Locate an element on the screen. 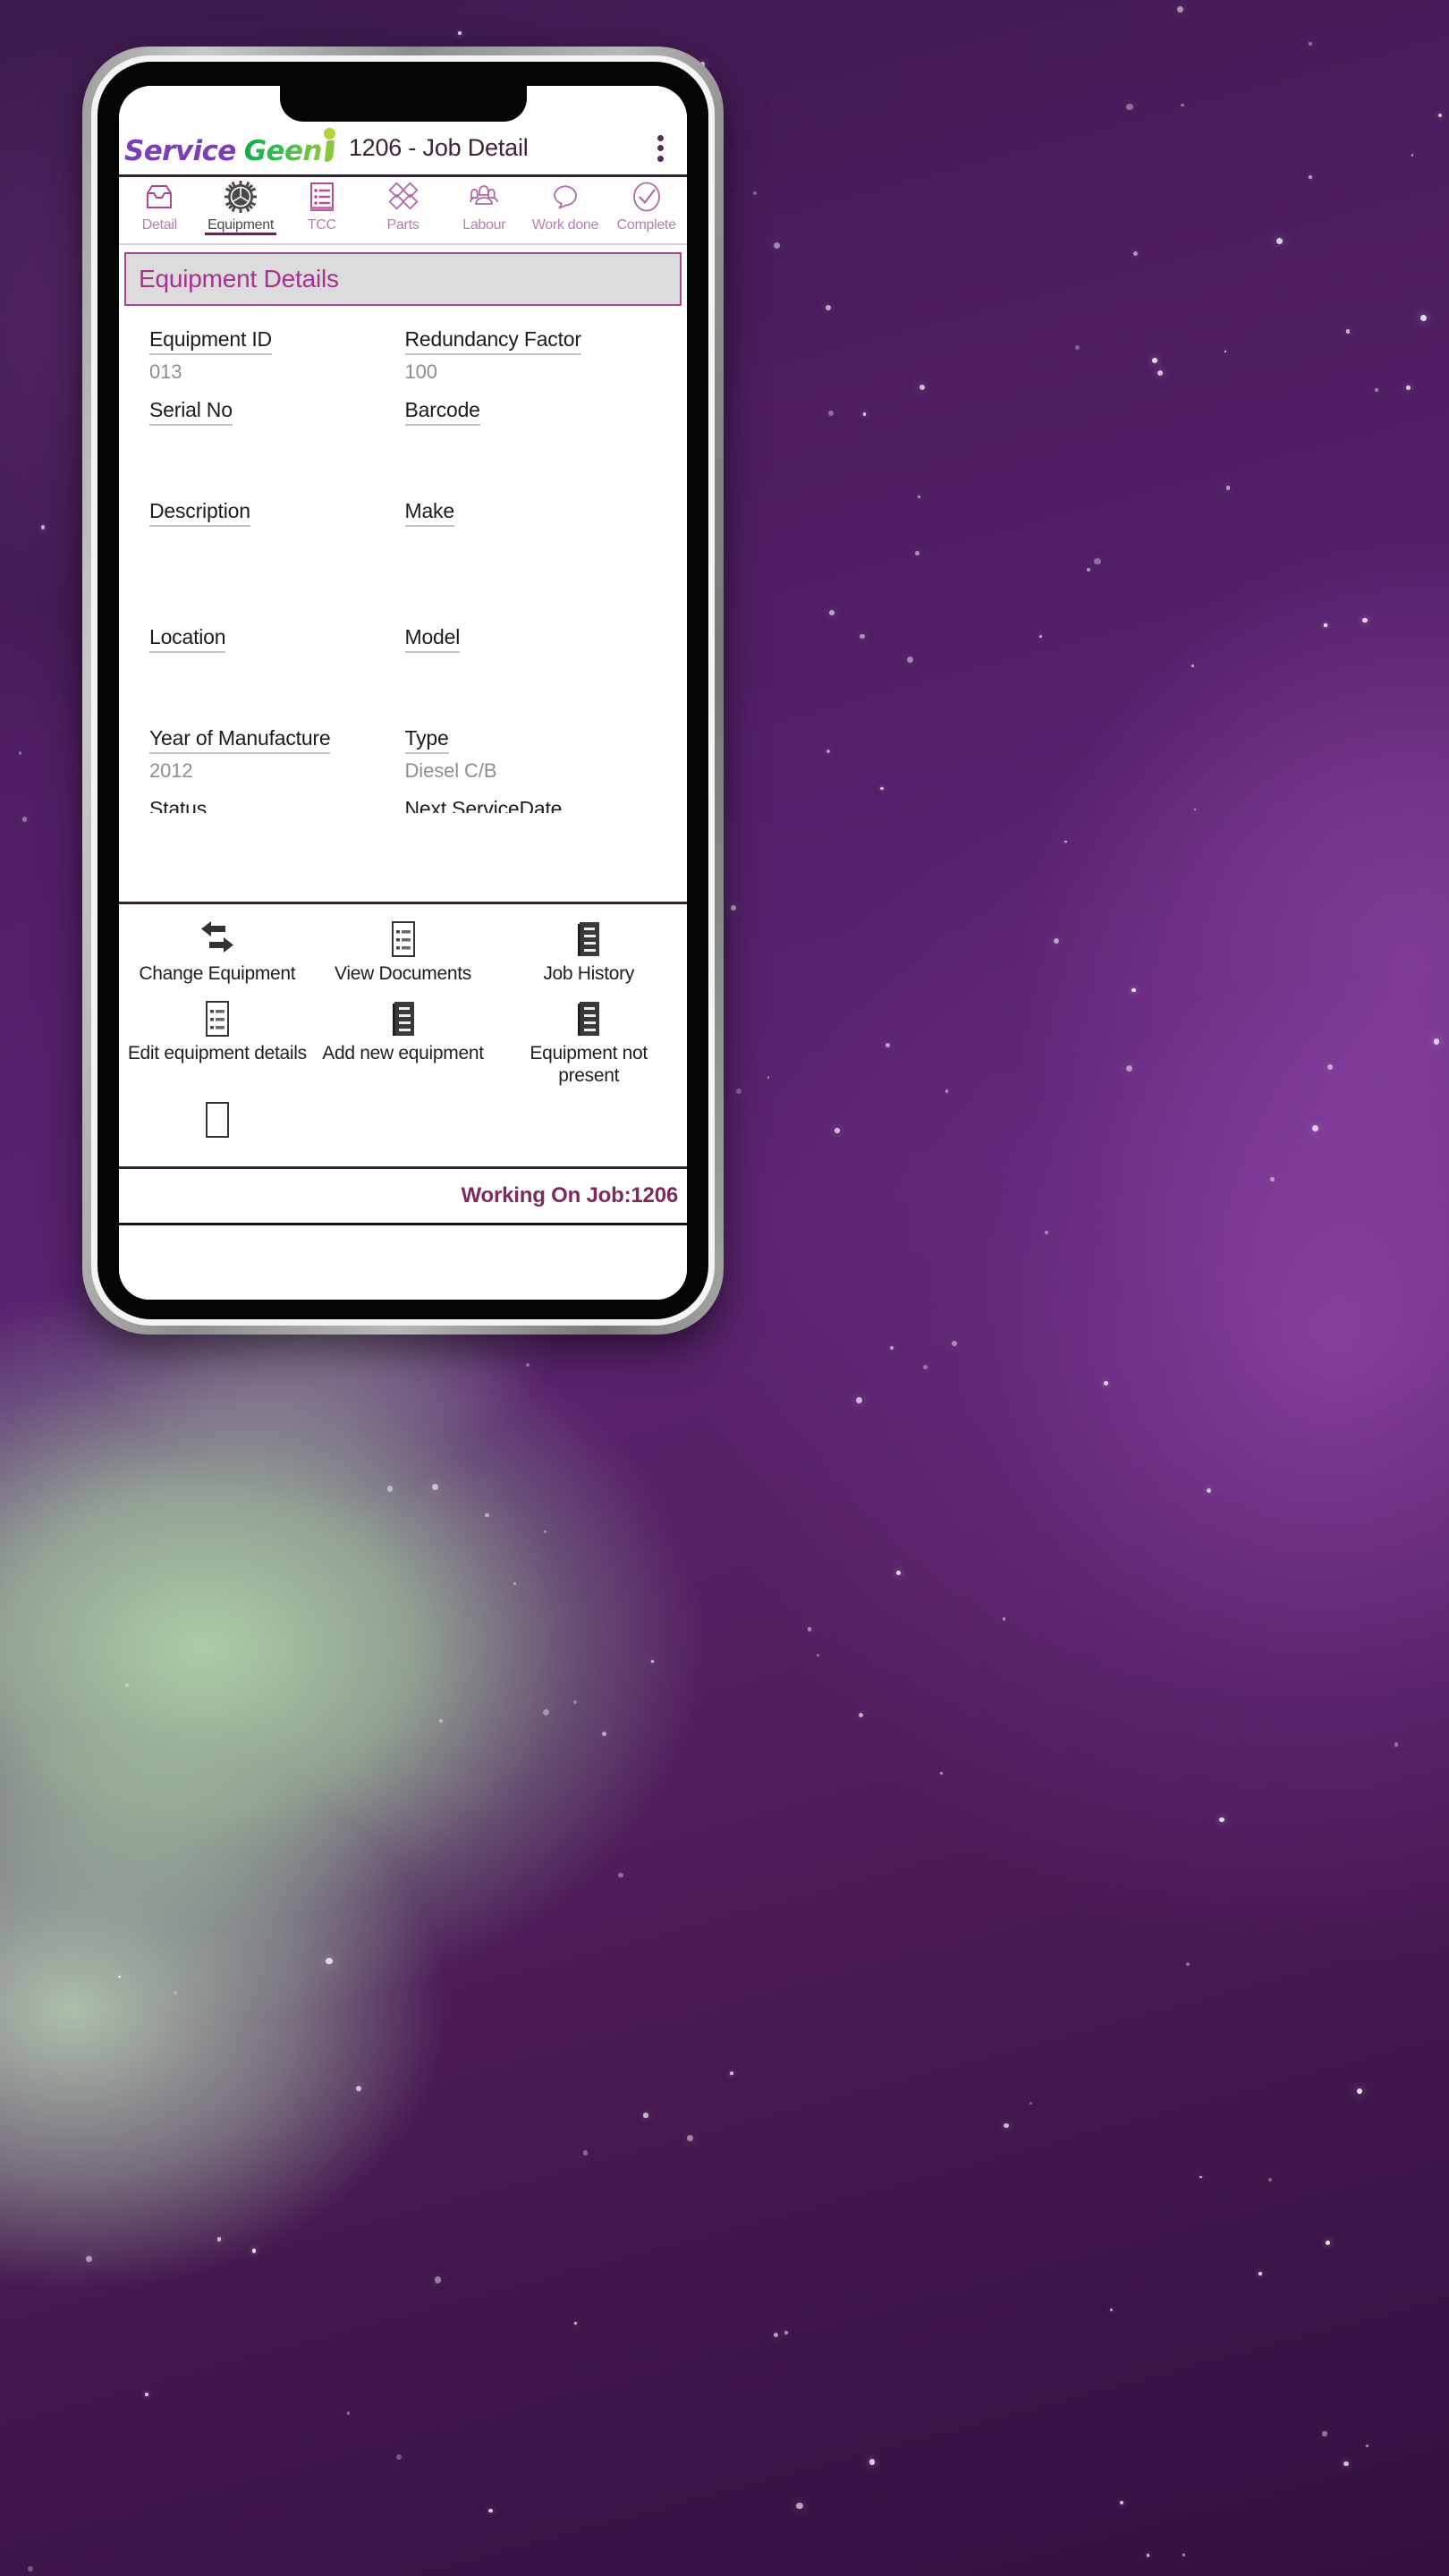 Image resolution: width=1449 pixels, height=2576 pixels. tab-detail-label: Detail is located at coordinates (159, 225).